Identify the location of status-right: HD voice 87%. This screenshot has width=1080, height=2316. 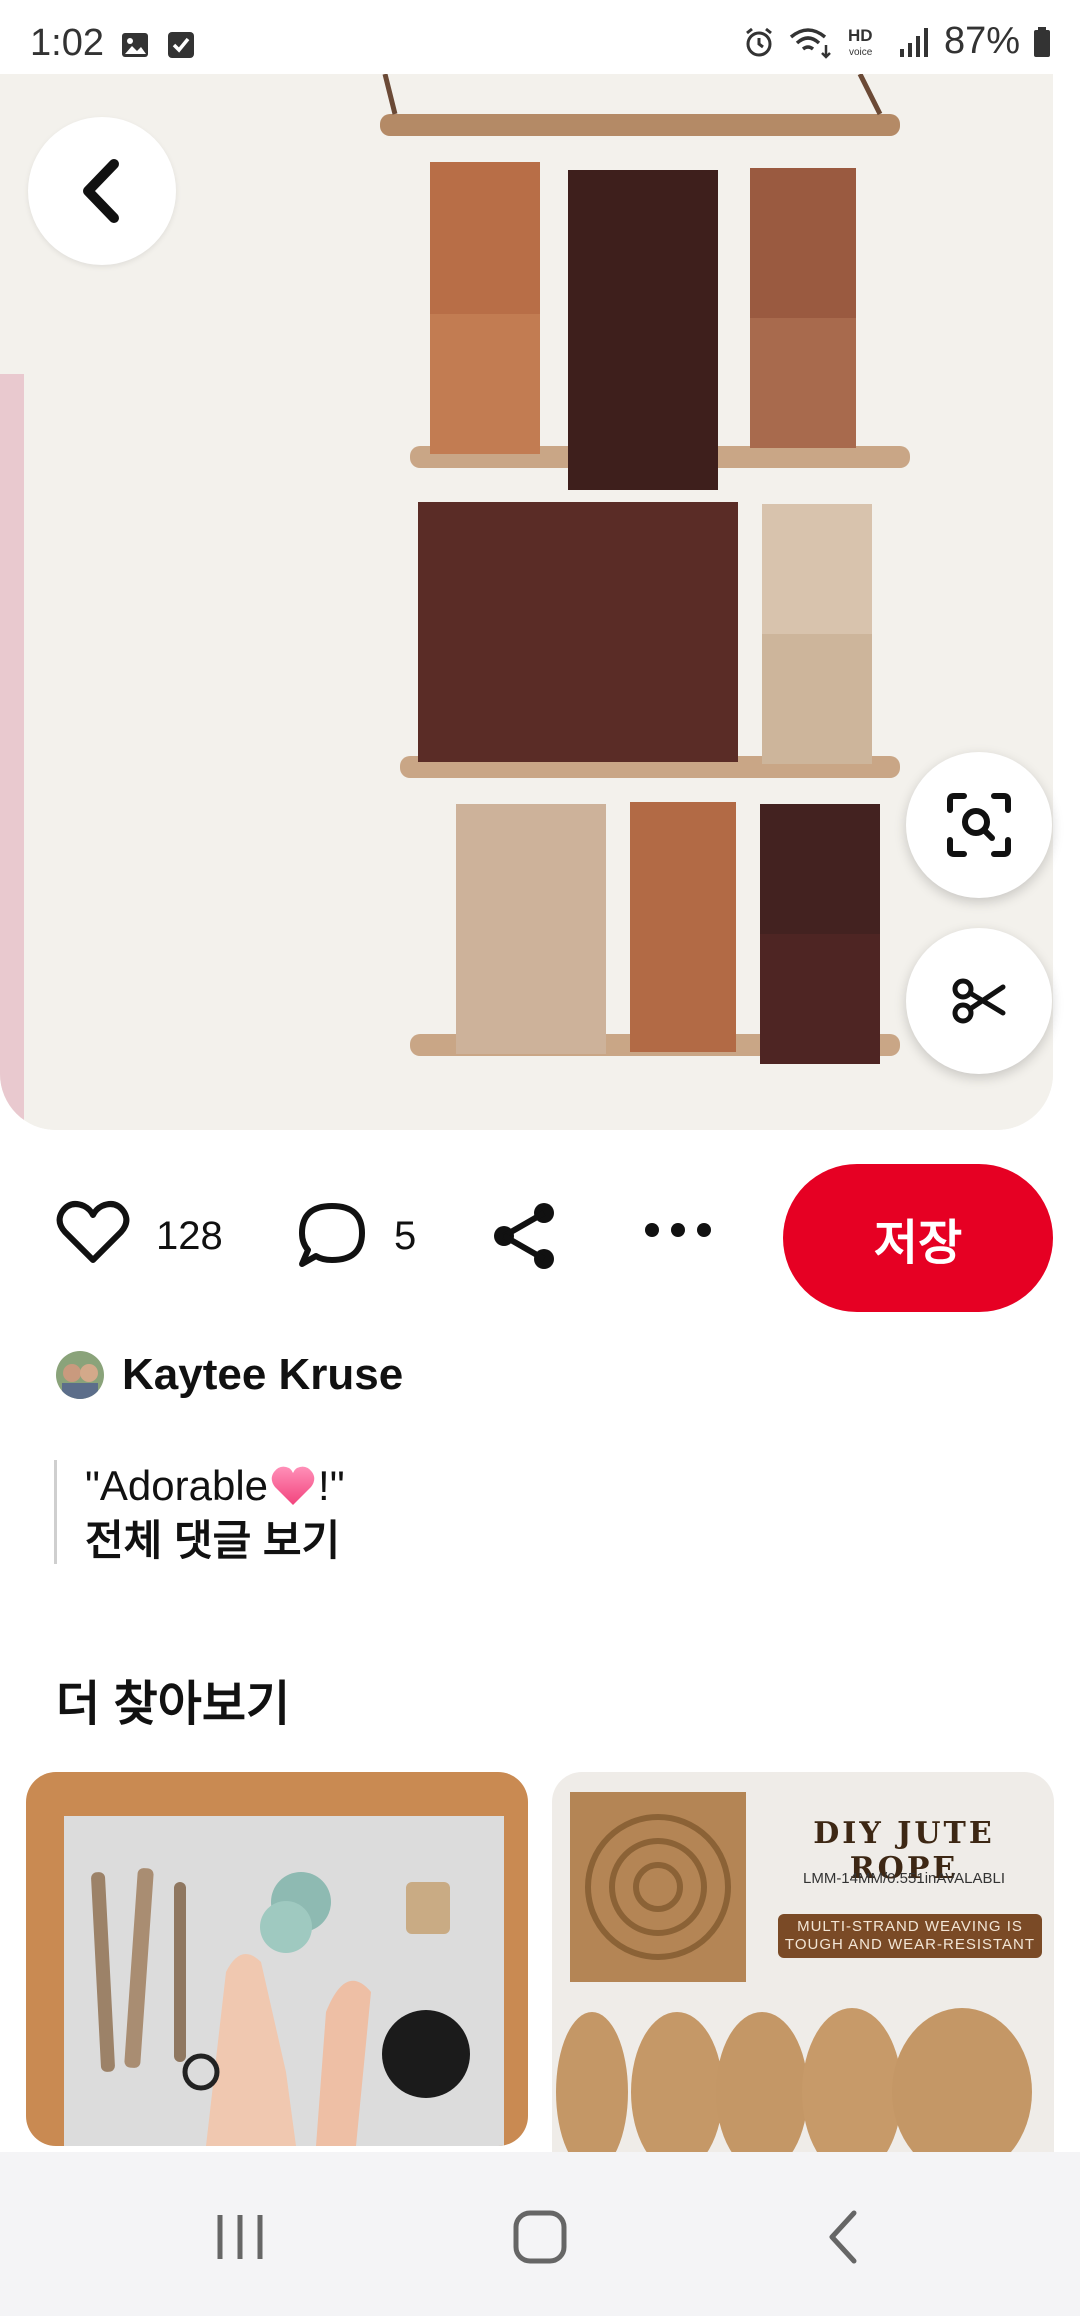
(897, 41).